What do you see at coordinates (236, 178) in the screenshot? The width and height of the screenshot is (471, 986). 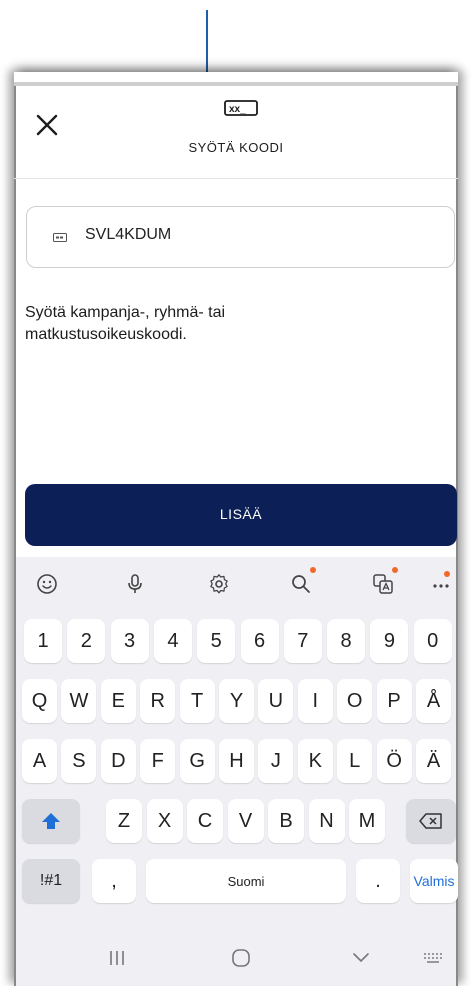 I see `header-divider` at bounding box center [236, 178].